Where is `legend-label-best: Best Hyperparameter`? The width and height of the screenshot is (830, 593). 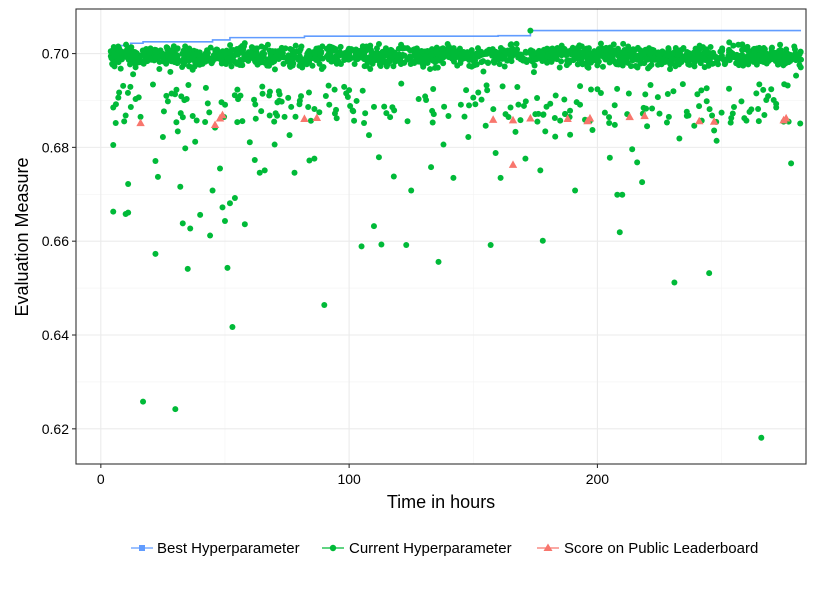 legend-label-best: Best Hyperparameter is located at coordinates (228, 548).